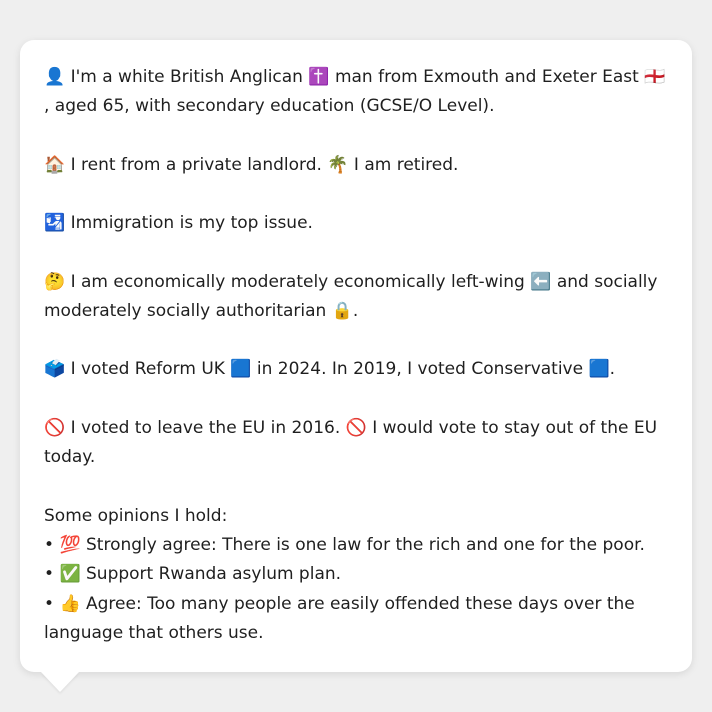  What do you see at coordinates (211, 574) in the screenshot?
I see `opinion-text: Support Rwanda asylum plan.` at bounding box center [211, 574].